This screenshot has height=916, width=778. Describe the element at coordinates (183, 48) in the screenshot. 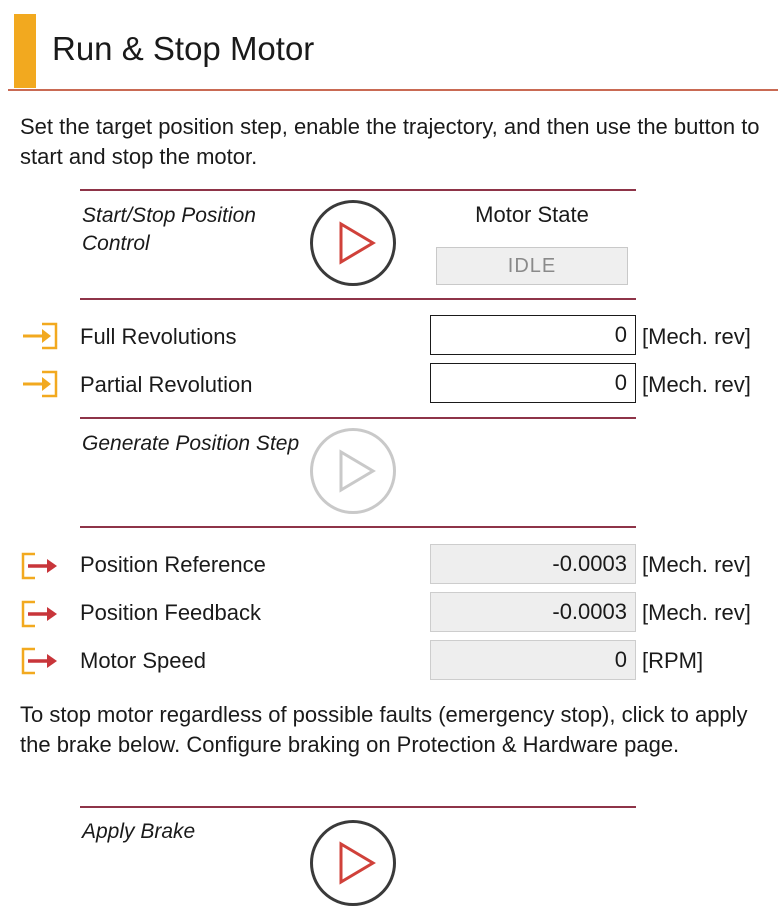

I see `page-title: Run & Stop Motor` at that location.